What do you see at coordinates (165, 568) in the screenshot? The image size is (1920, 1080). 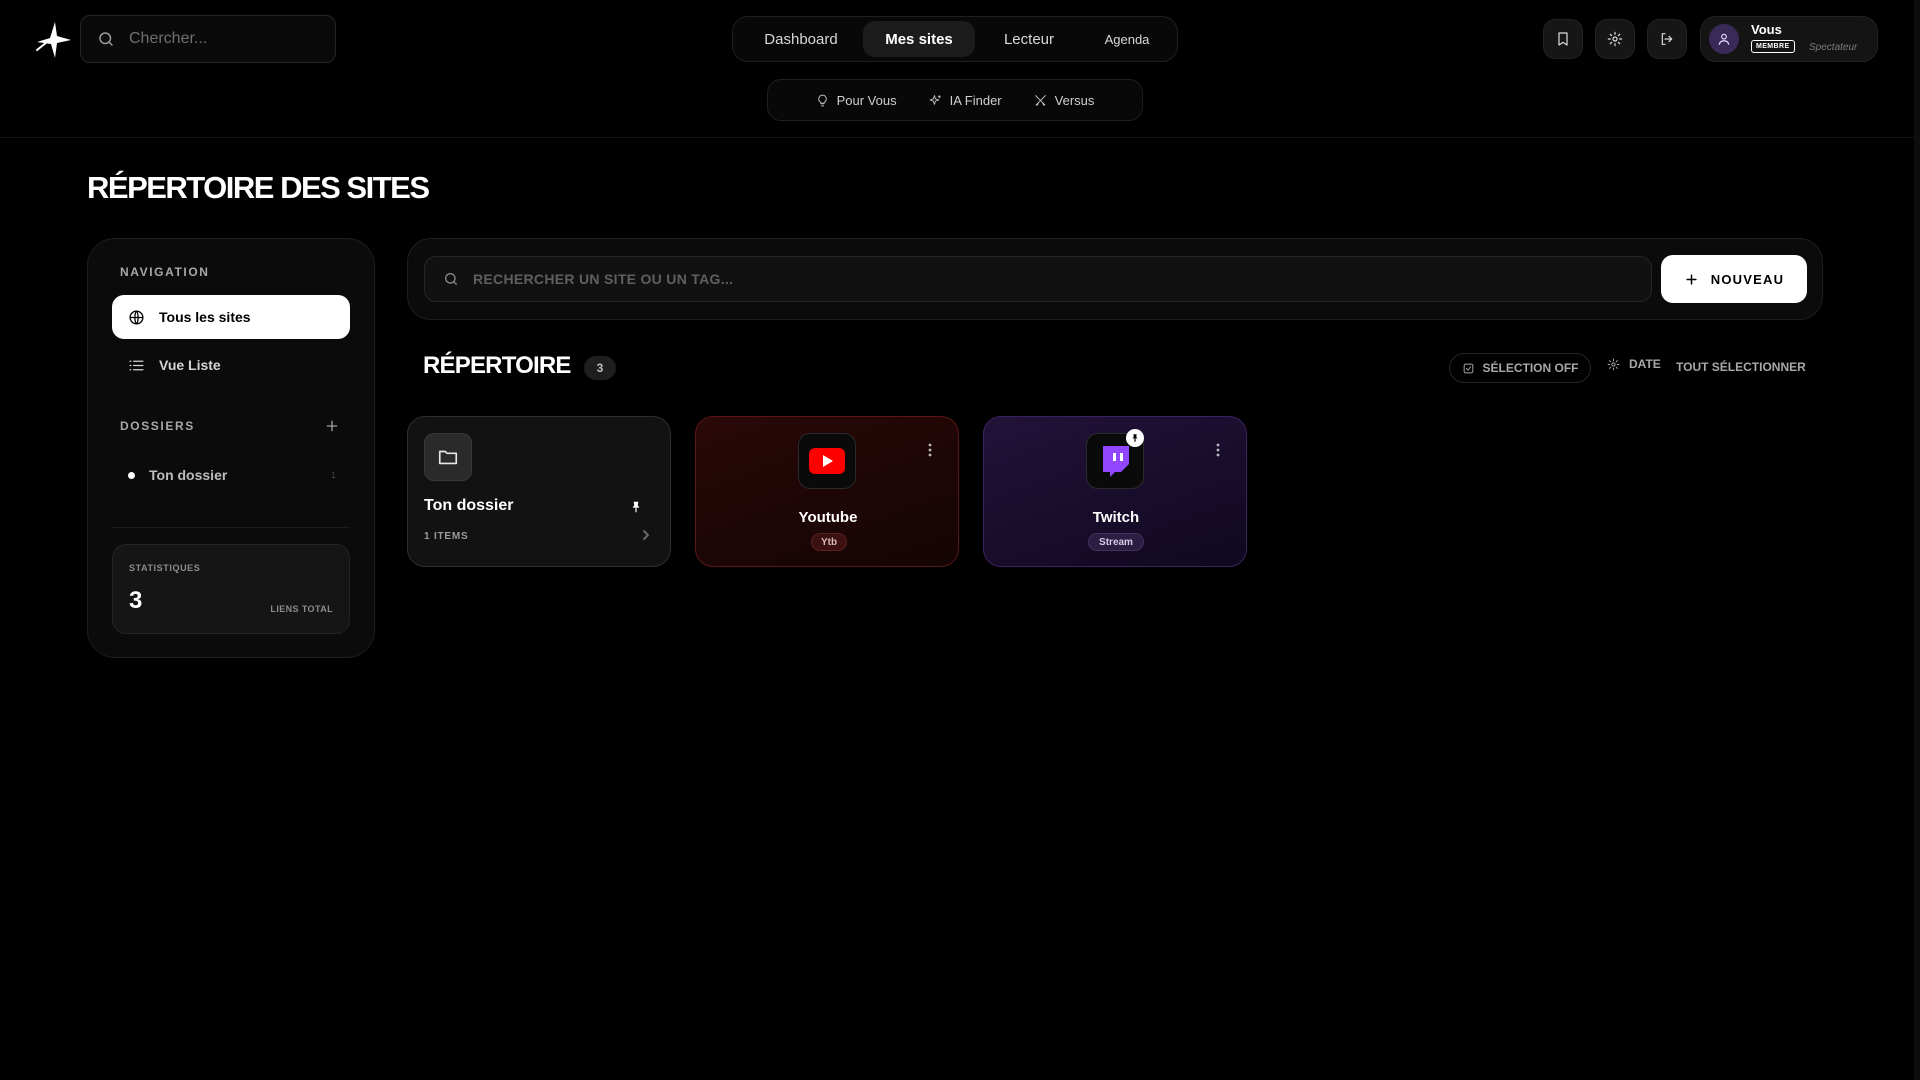 I see `stats-label: STATISTIQUES` at bounding box center [165, 568].